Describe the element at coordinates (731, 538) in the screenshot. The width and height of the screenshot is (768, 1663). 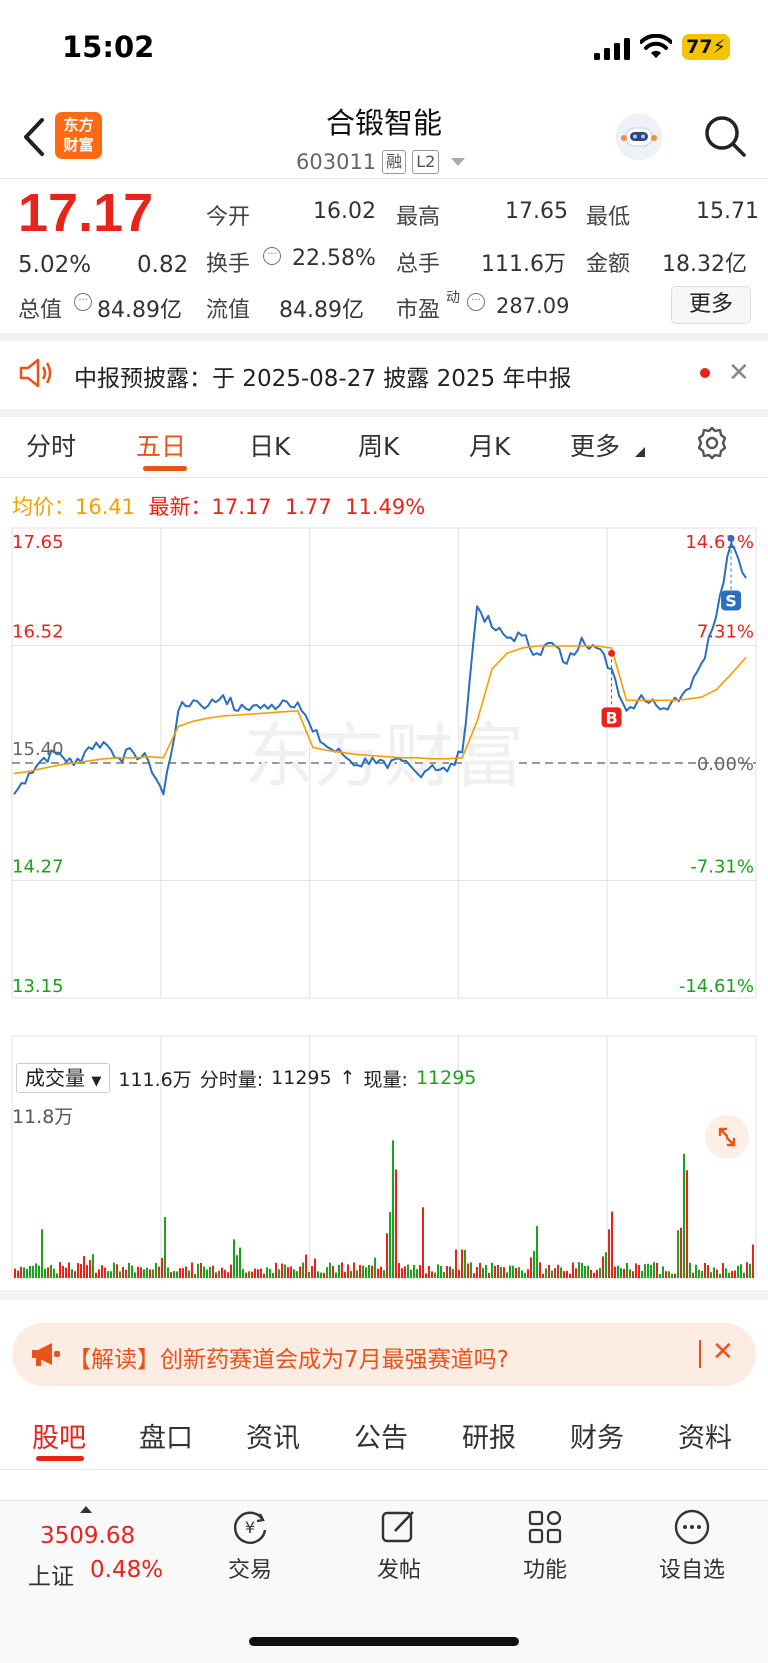
I see `trade-marker-dot` at that location.